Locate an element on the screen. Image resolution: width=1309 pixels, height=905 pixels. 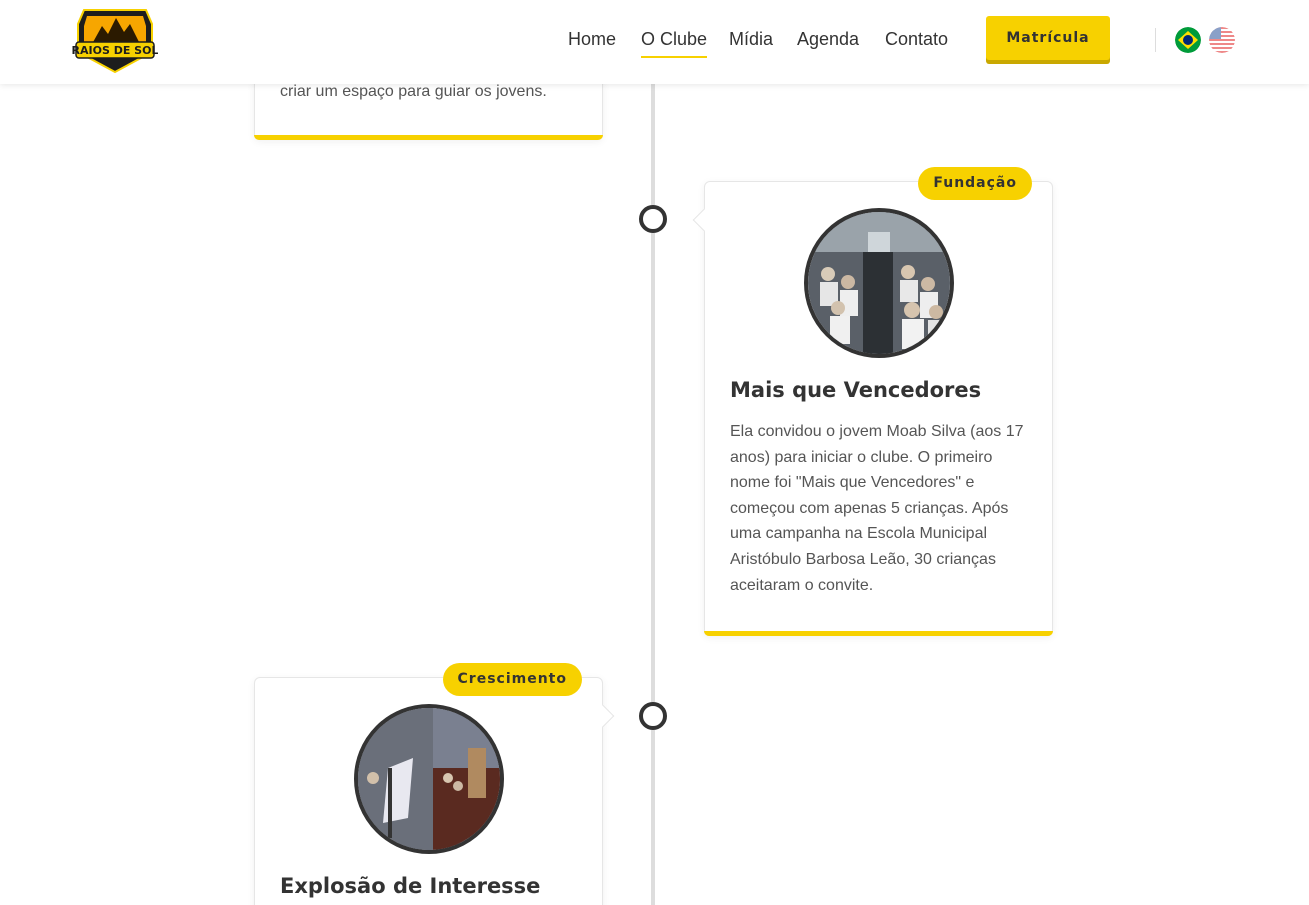
badge-crescimento: Crescimento is located at coordinates (512, 679).